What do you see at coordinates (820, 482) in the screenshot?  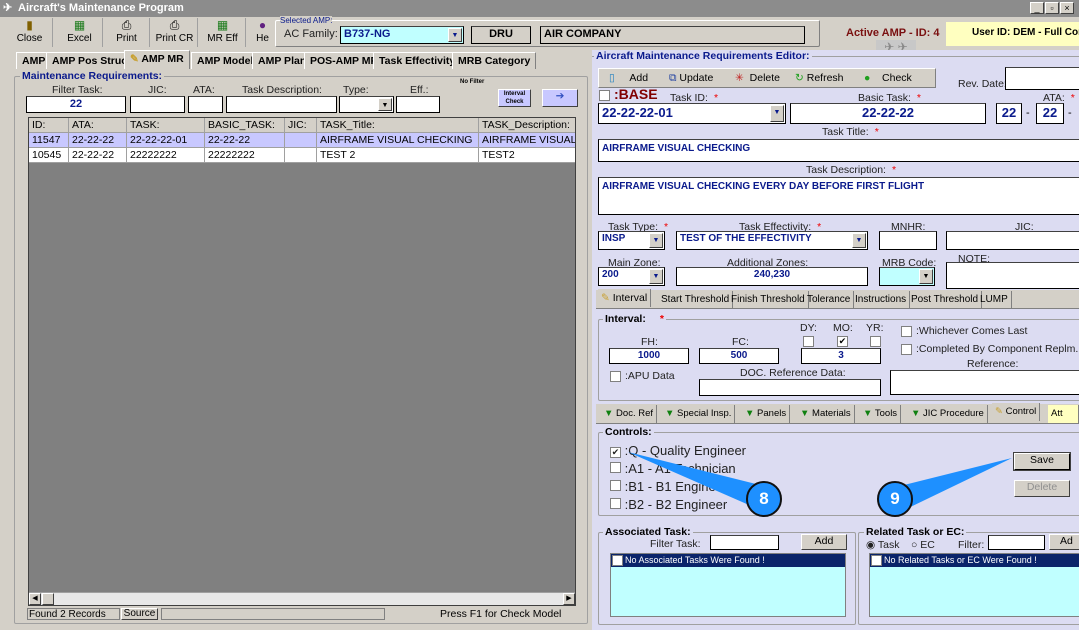 I see `callout-overlay` at bounding box center [820, 482].